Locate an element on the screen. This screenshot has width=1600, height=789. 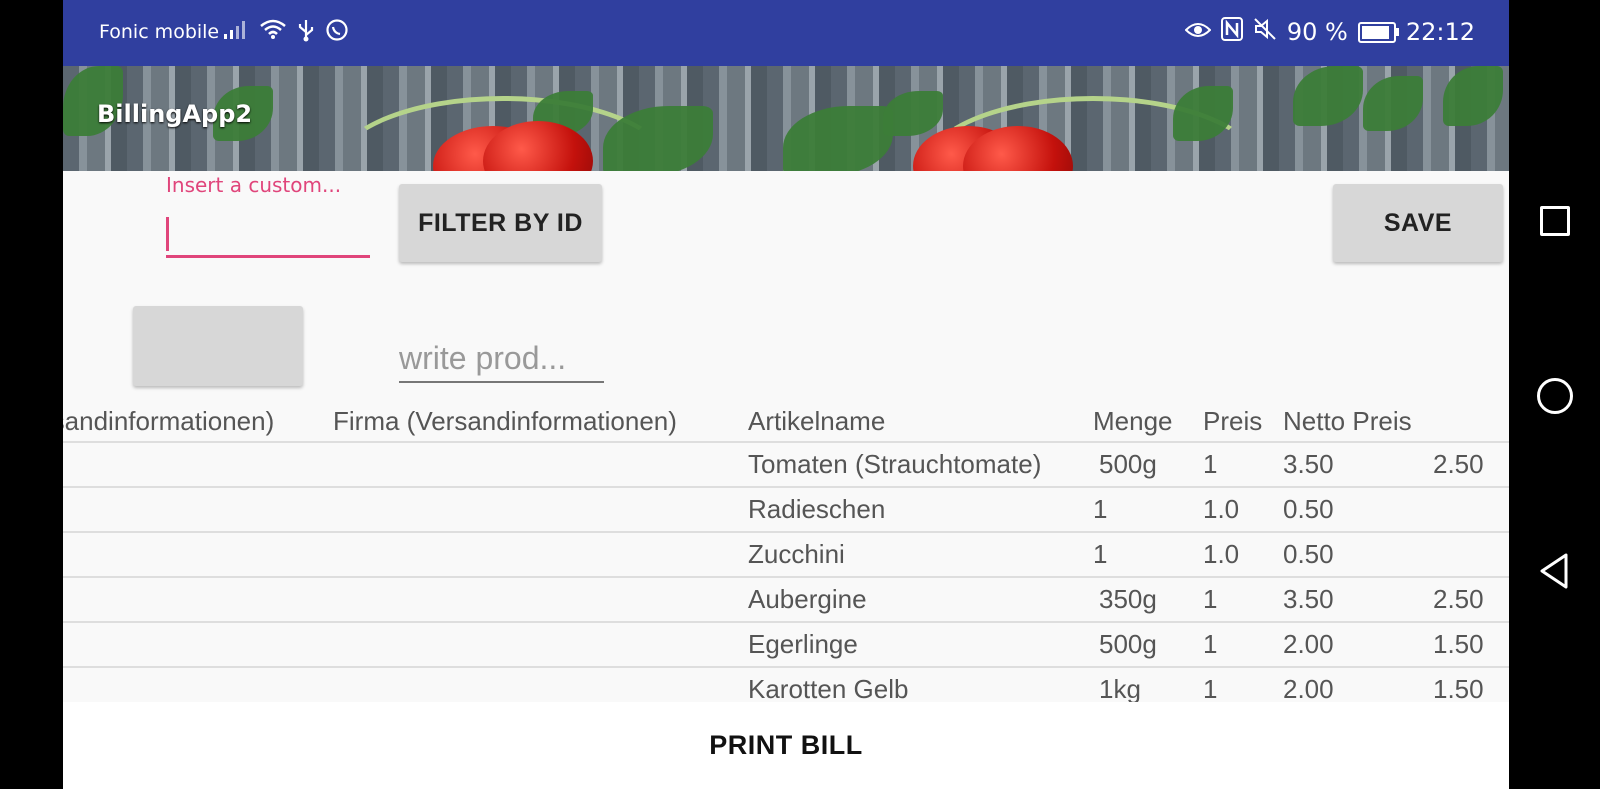
table-row: Aubergine 350g 1 3.50 2.50 is located at coordinates (786, 600).